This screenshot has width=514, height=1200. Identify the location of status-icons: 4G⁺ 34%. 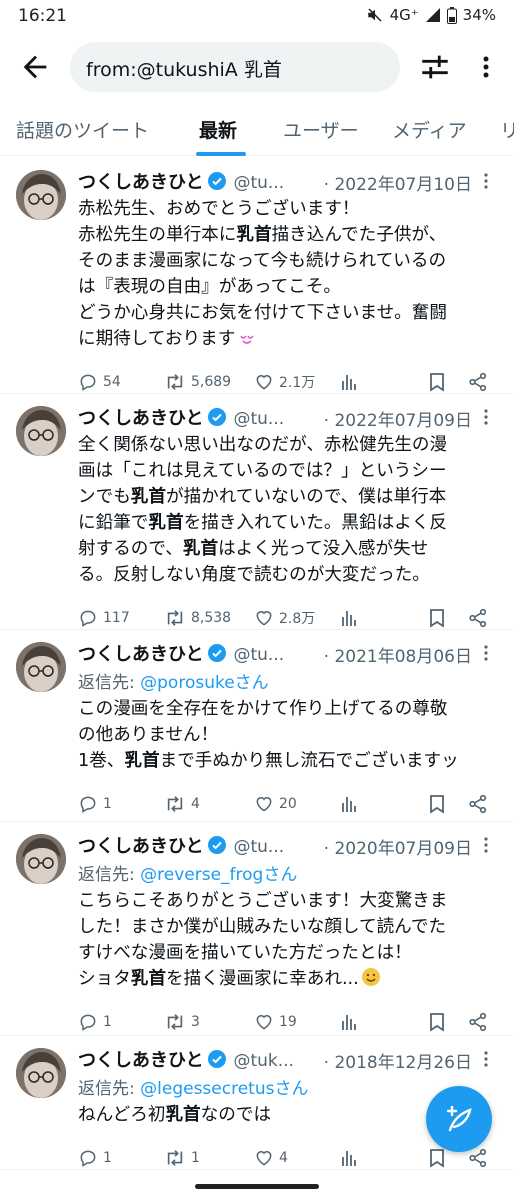
(431, 15).